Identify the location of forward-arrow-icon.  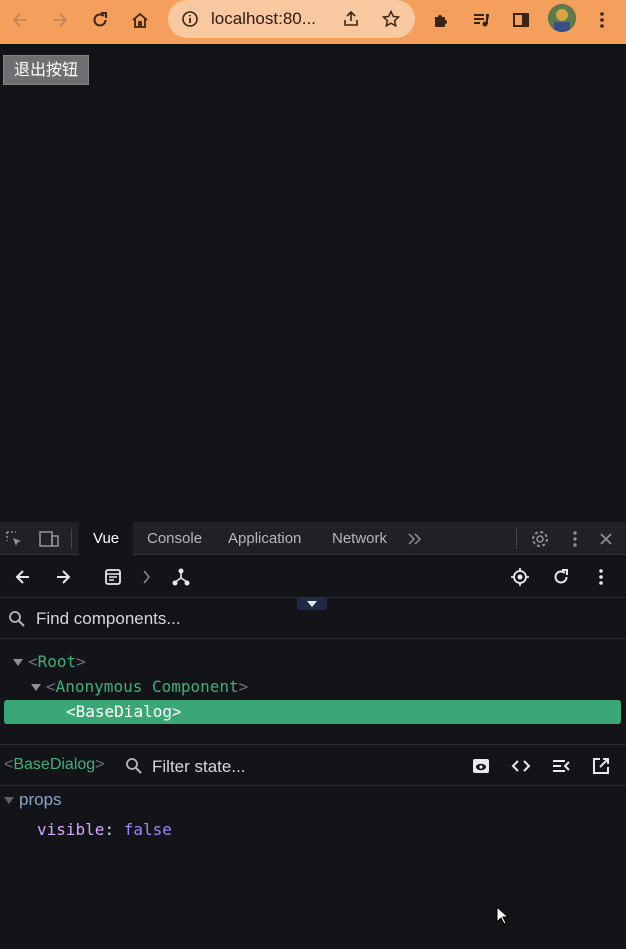
(63, 577).